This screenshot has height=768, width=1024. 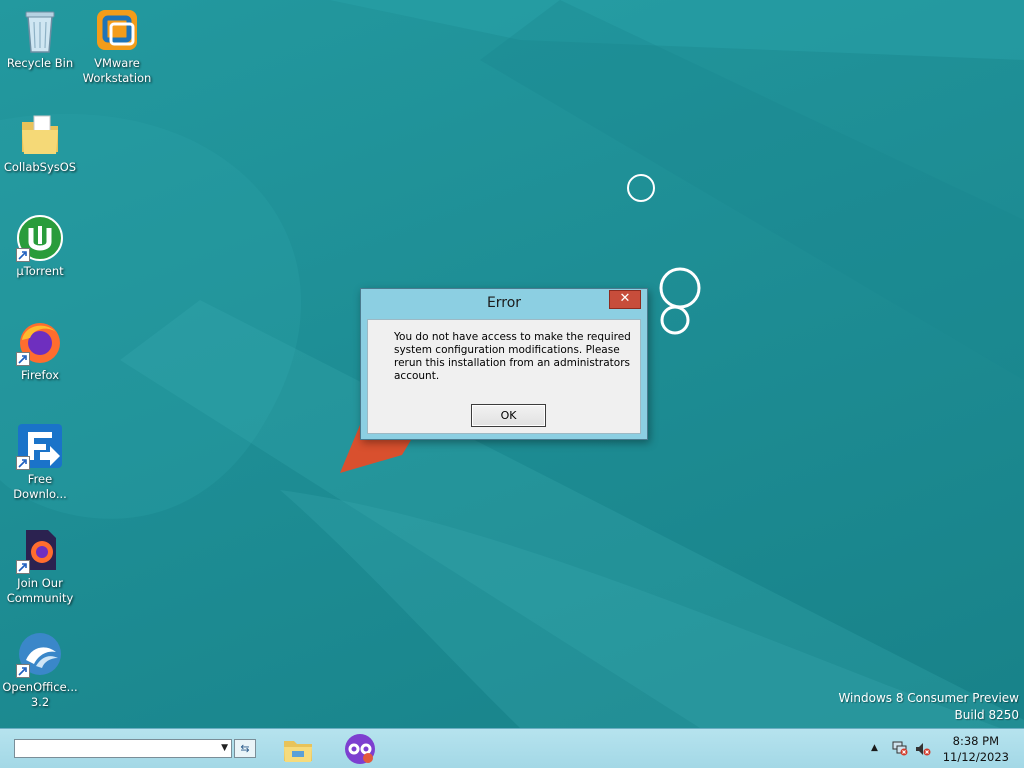 I want to click on go-icon: ⇆, so click(x=245, y=748).